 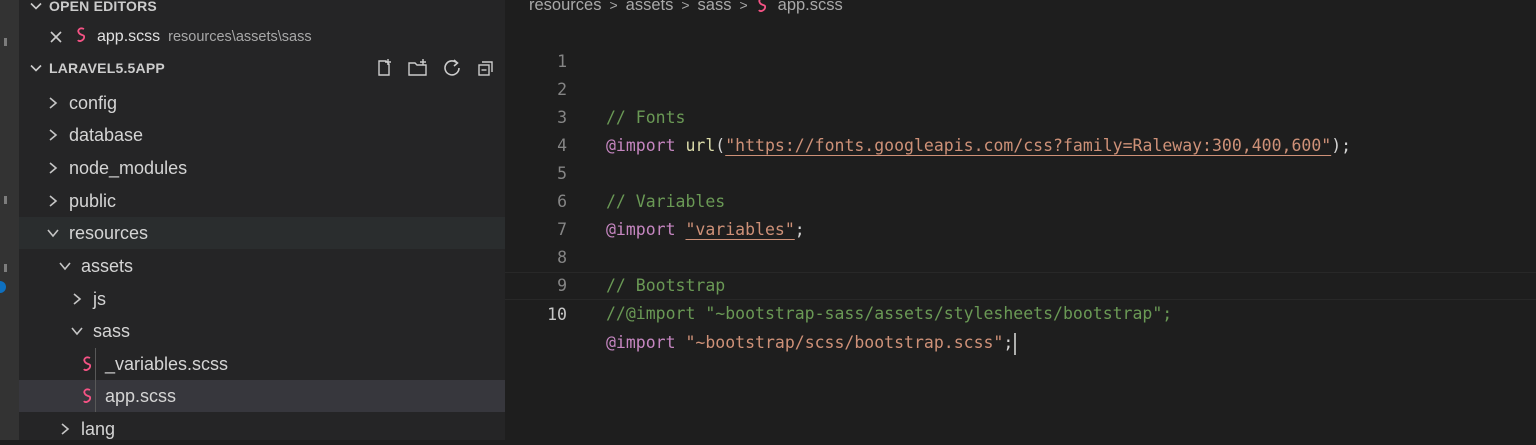 What do you see at coordinates (141, 395) in the screenshot?
I see `tree-label: app.scss` at bounding box center [141, 395].